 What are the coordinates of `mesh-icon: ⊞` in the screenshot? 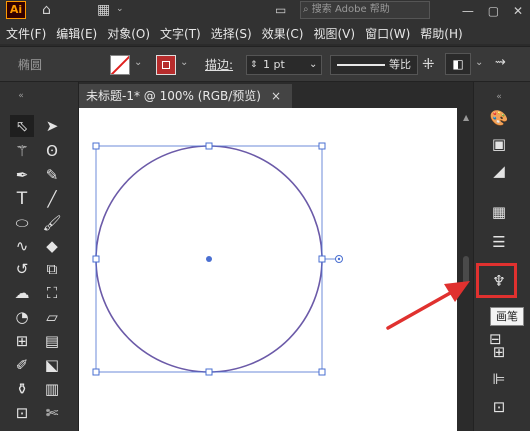 It's located at (22, 341).